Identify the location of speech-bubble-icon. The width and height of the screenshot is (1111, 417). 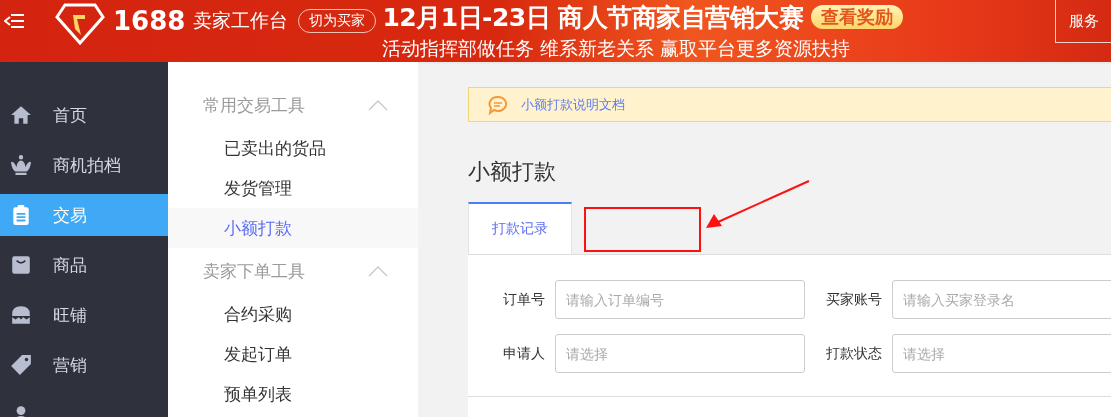
(498, 104).